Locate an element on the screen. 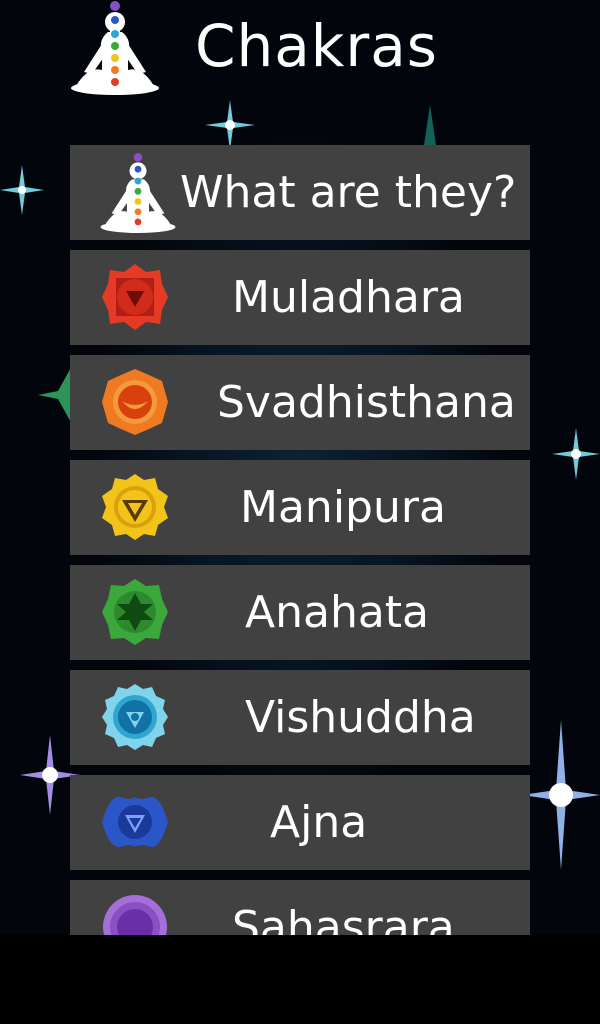  app-header: Chakras is located at coordinates (300, 50).